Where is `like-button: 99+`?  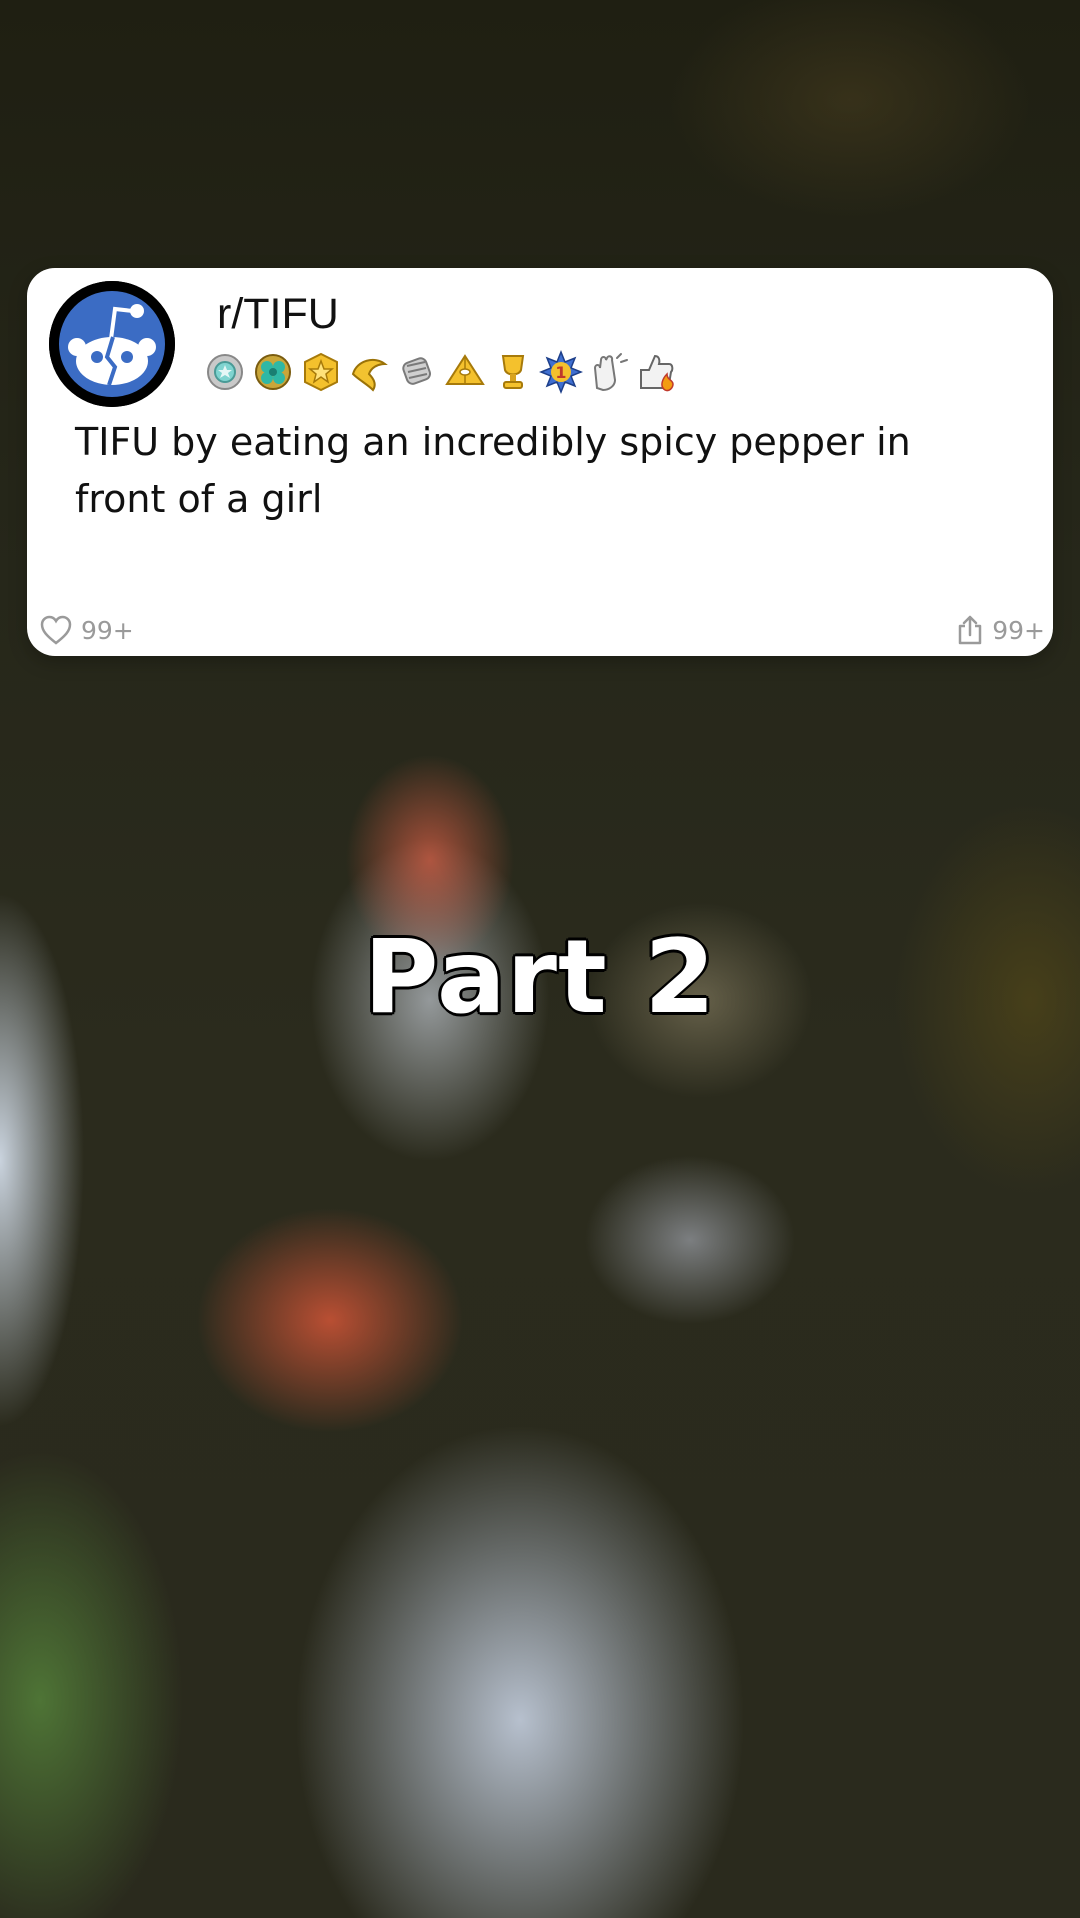
like-button: 99+ is located at coordinates (86, 630).